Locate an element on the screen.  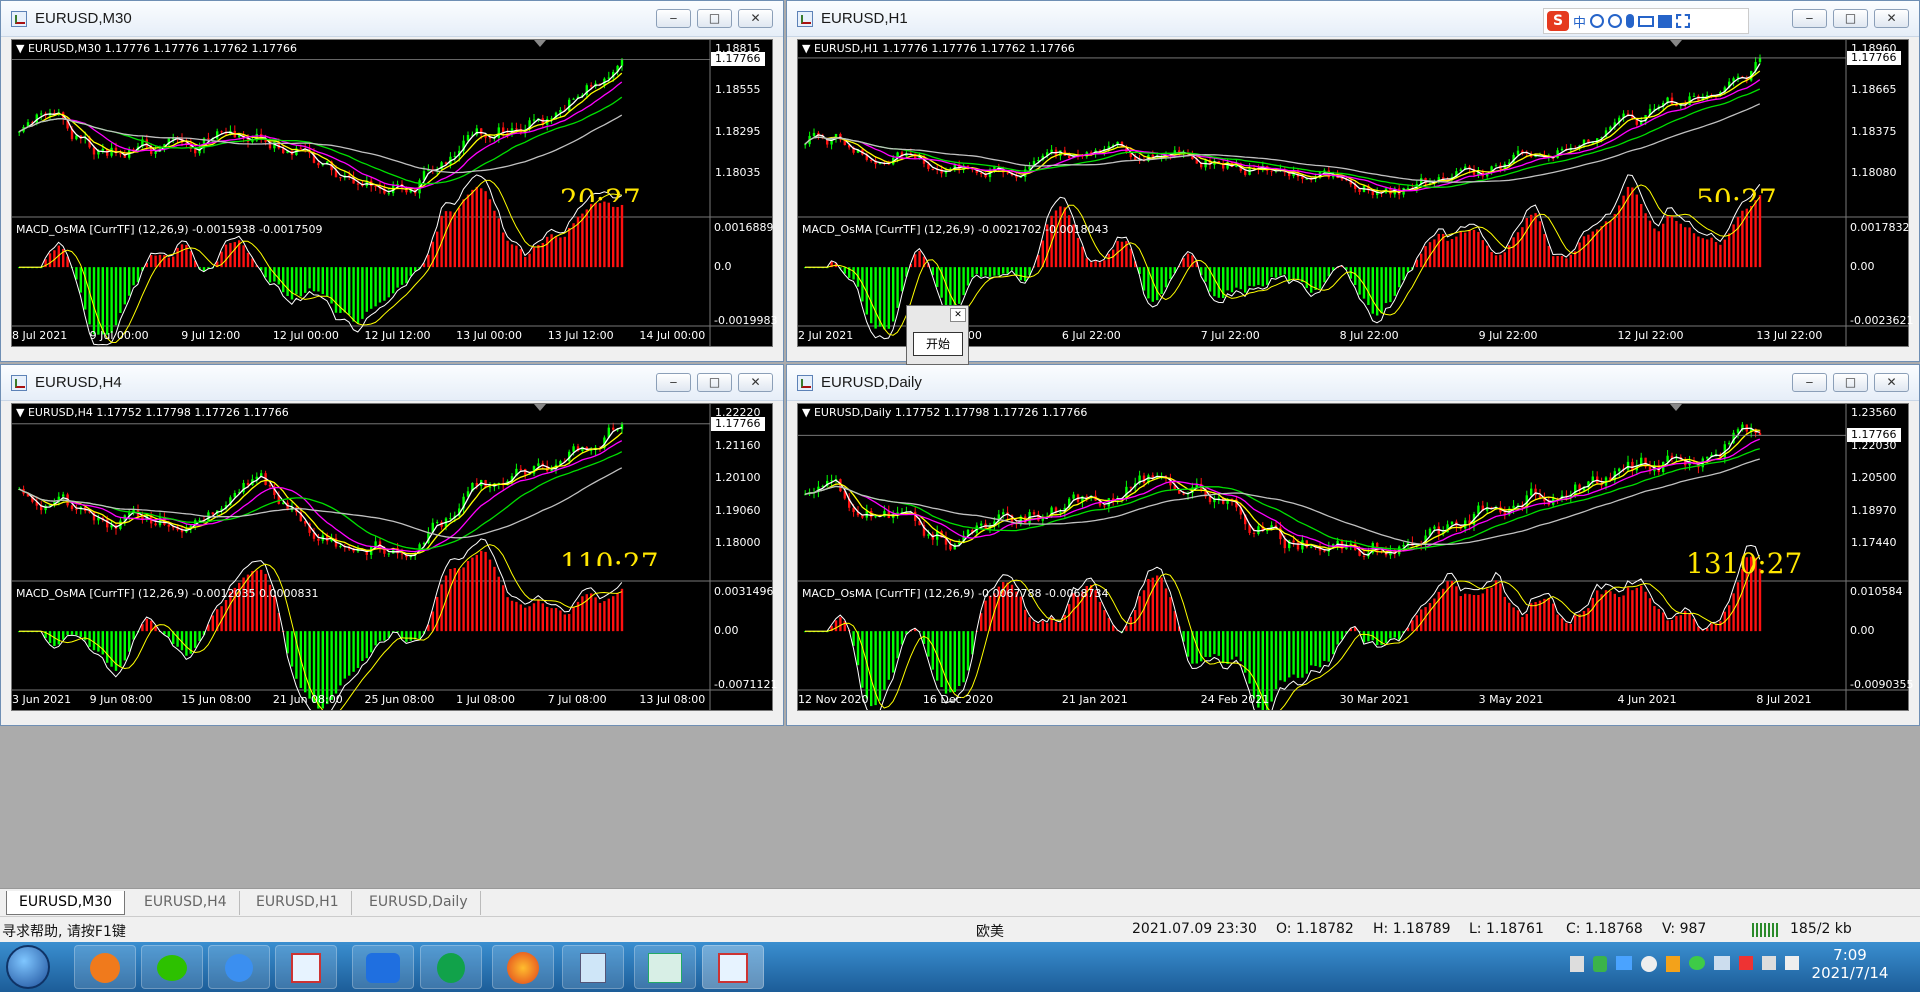
price-scale-label: 1.17440 is located at coordinates (1874, 543).